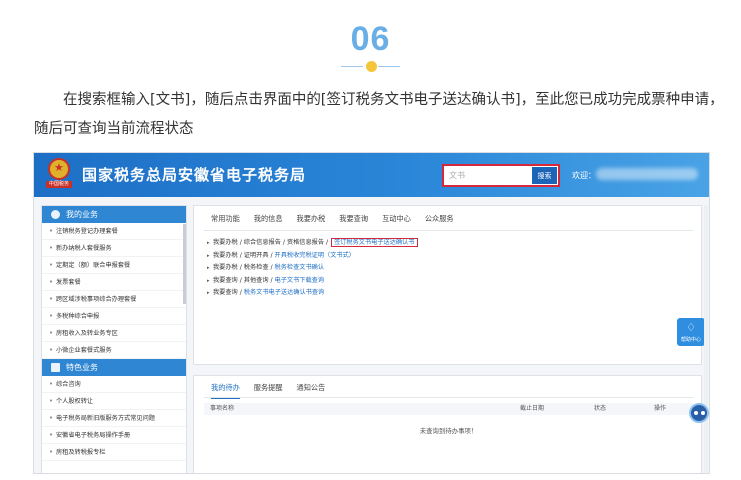 The width and height of the screenshot is (741, 480). I want to click on sidebar-section-label: 我的业务, so click(82, 214).